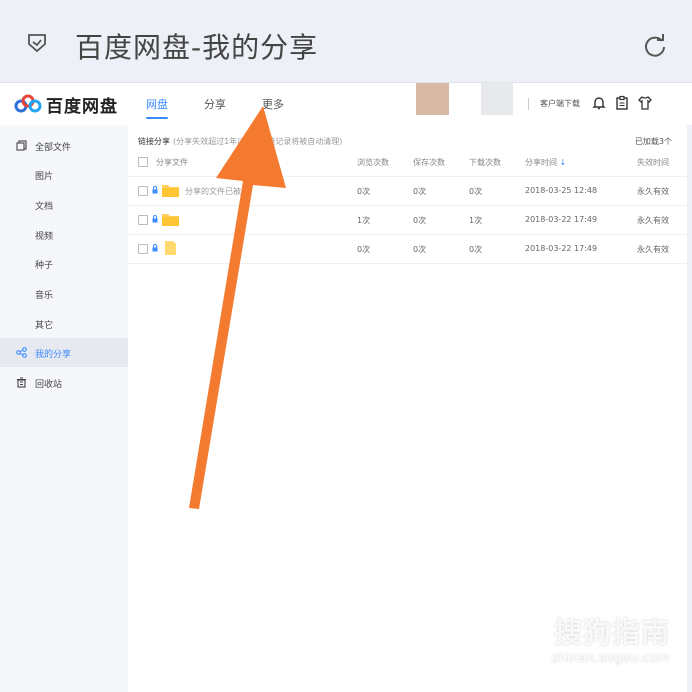 The width and height of the screenshot is (692, 692). Describe the element at coordinates (273, 104) in the screenshot. I see `tab-more: 更多` at that location.